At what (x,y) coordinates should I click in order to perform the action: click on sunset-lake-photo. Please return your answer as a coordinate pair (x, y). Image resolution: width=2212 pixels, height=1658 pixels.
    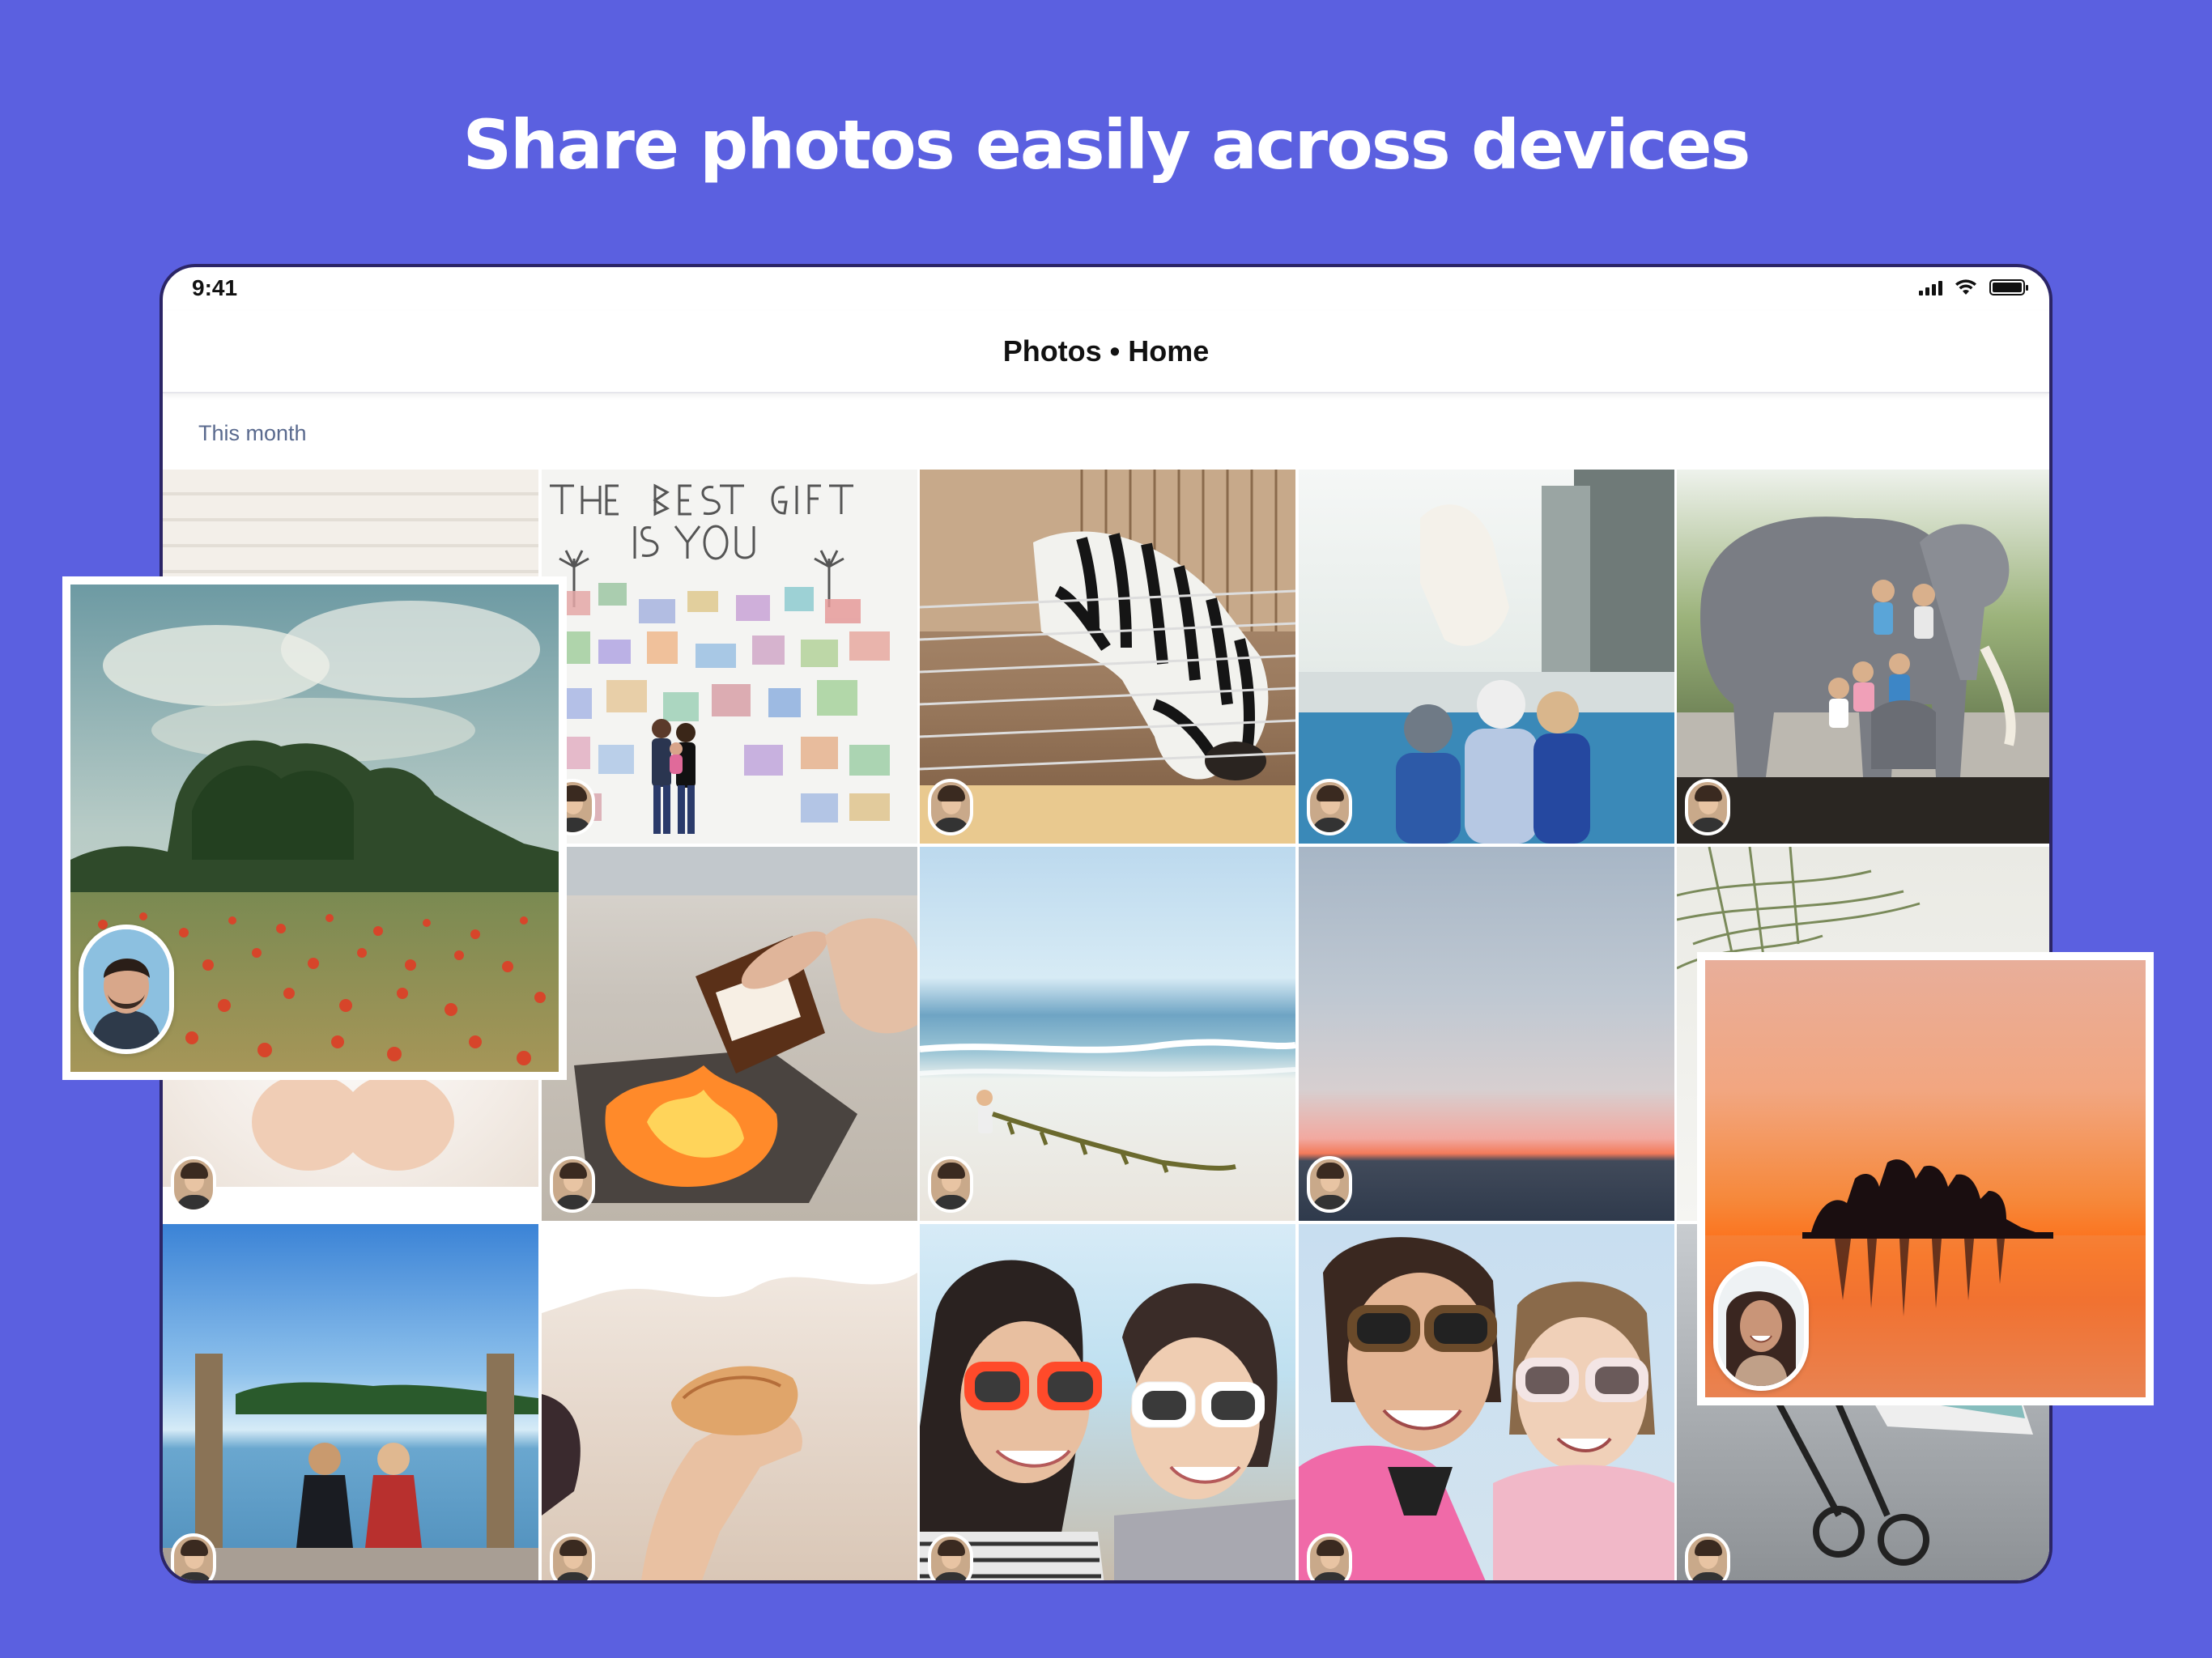
    Looking at the image, I should click on (1926, 1178).